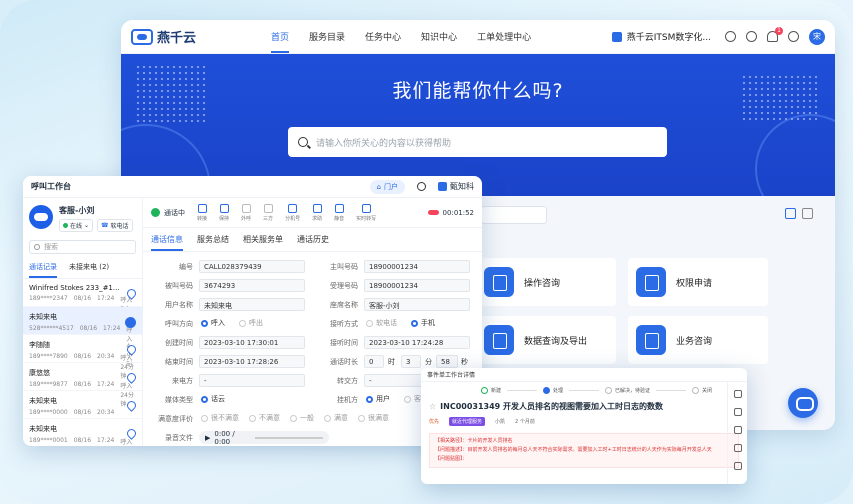  What do you see at coordinates (220, 418) in the screenshot?
I see `radio-option: 很不满意` at bounding box center [220, 418].